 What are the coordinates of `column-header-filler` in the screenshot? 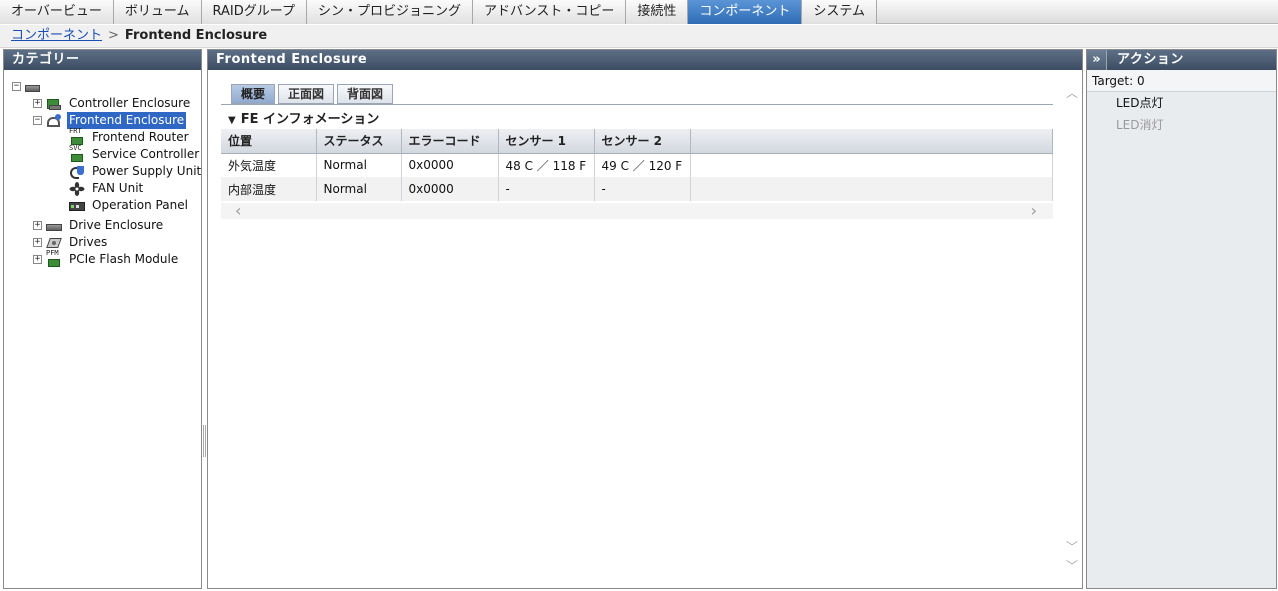 It's located at (871, 141).